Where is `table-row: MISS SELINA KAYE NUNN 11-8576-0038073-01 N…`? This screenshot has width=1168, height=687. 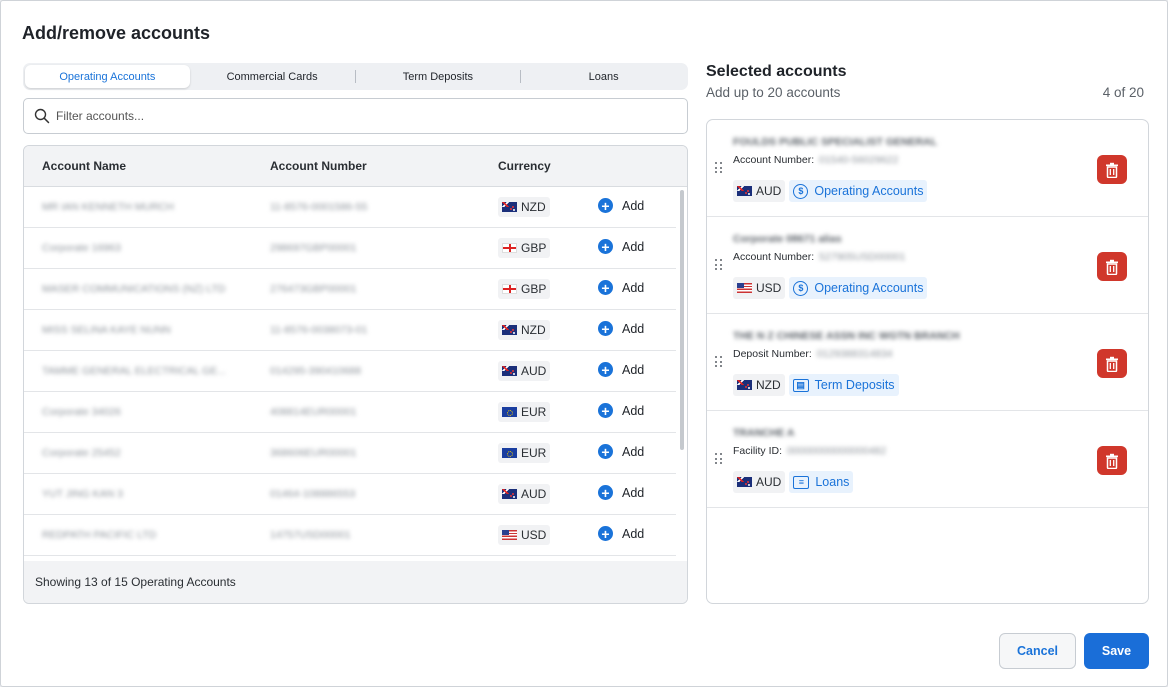
table-row: MISS SELINA KAYE NUNN 11-8576-0038073-01 N… is located at coordinates (350, 330).